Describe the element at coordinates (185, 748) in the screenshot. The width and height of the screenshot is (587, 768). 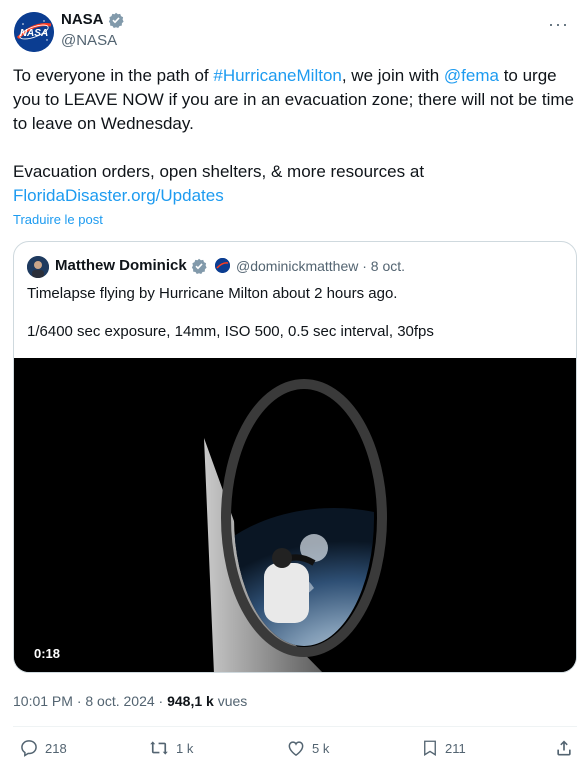
I see `repost-count: 1 k` at that location.